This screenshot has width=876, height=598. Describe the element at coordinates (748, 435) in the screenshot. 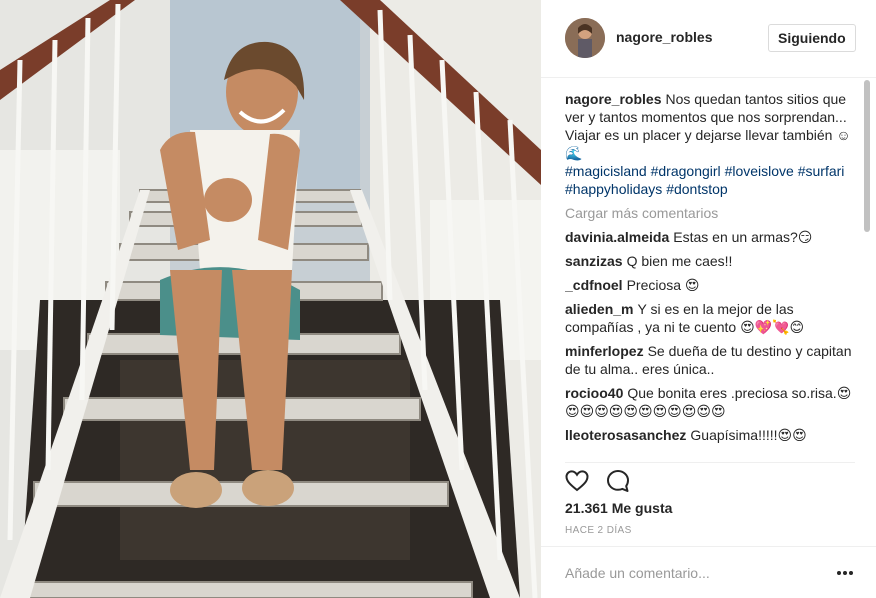

I see `comment-text: Guapísima!!!!!😍😍` at that location.